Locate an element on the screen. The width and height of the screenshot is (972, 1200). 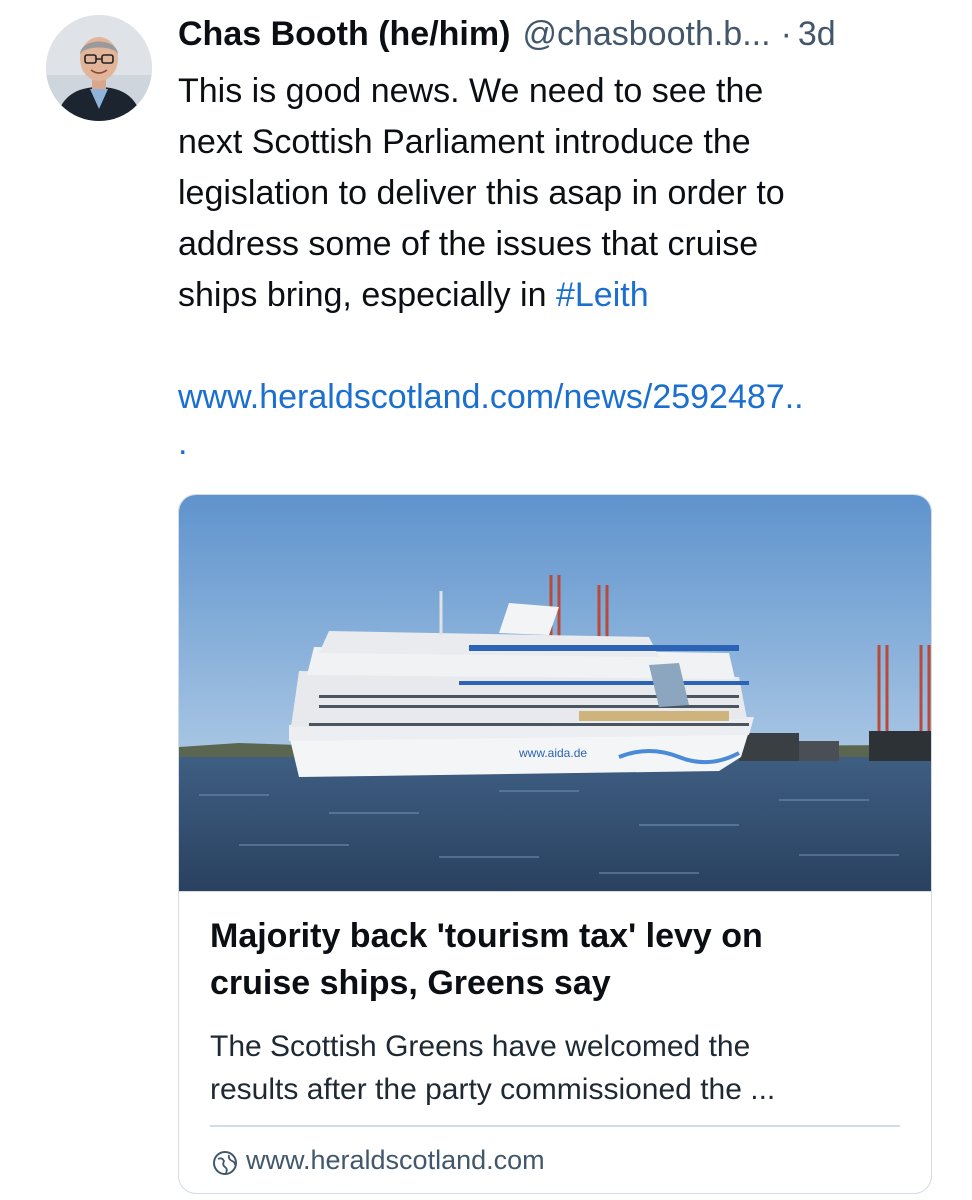
link-card-domain: www.heraldscotland.com is located at coordinates (378, 1160).